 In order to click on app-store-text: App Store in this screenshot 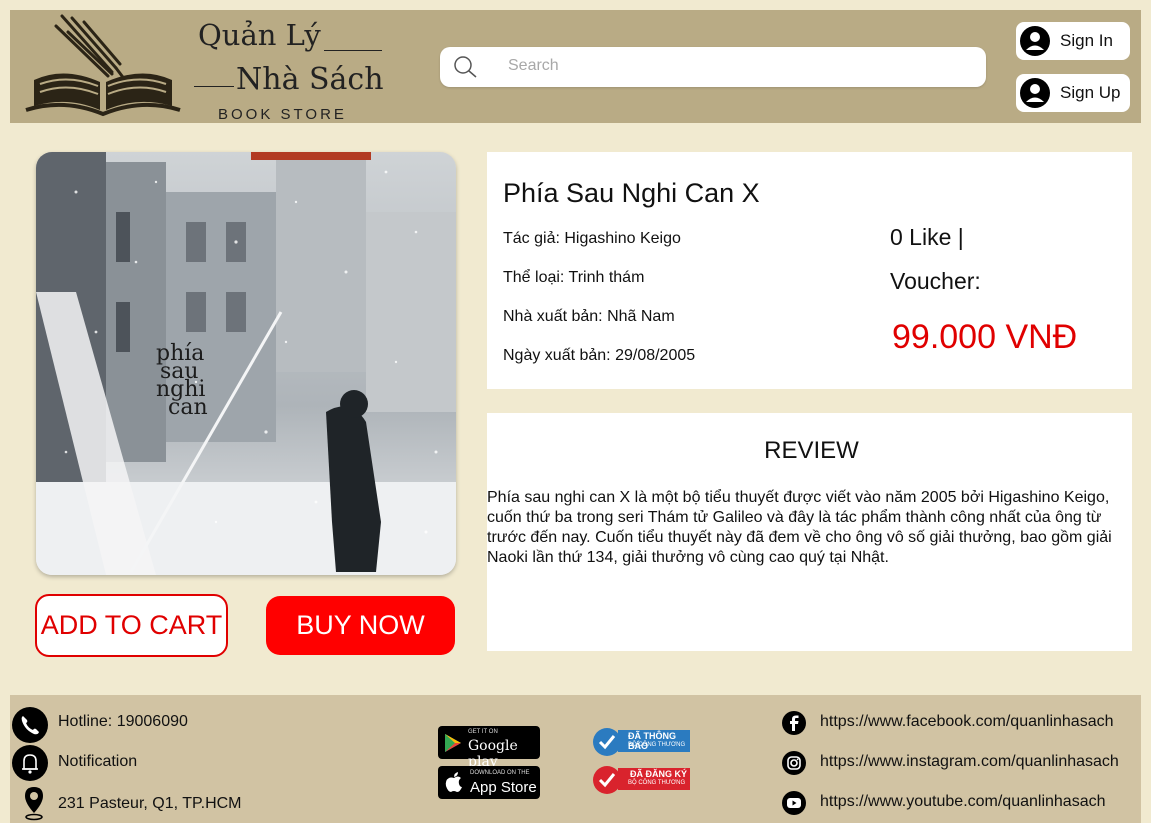, I will do `click(503, 787)`.